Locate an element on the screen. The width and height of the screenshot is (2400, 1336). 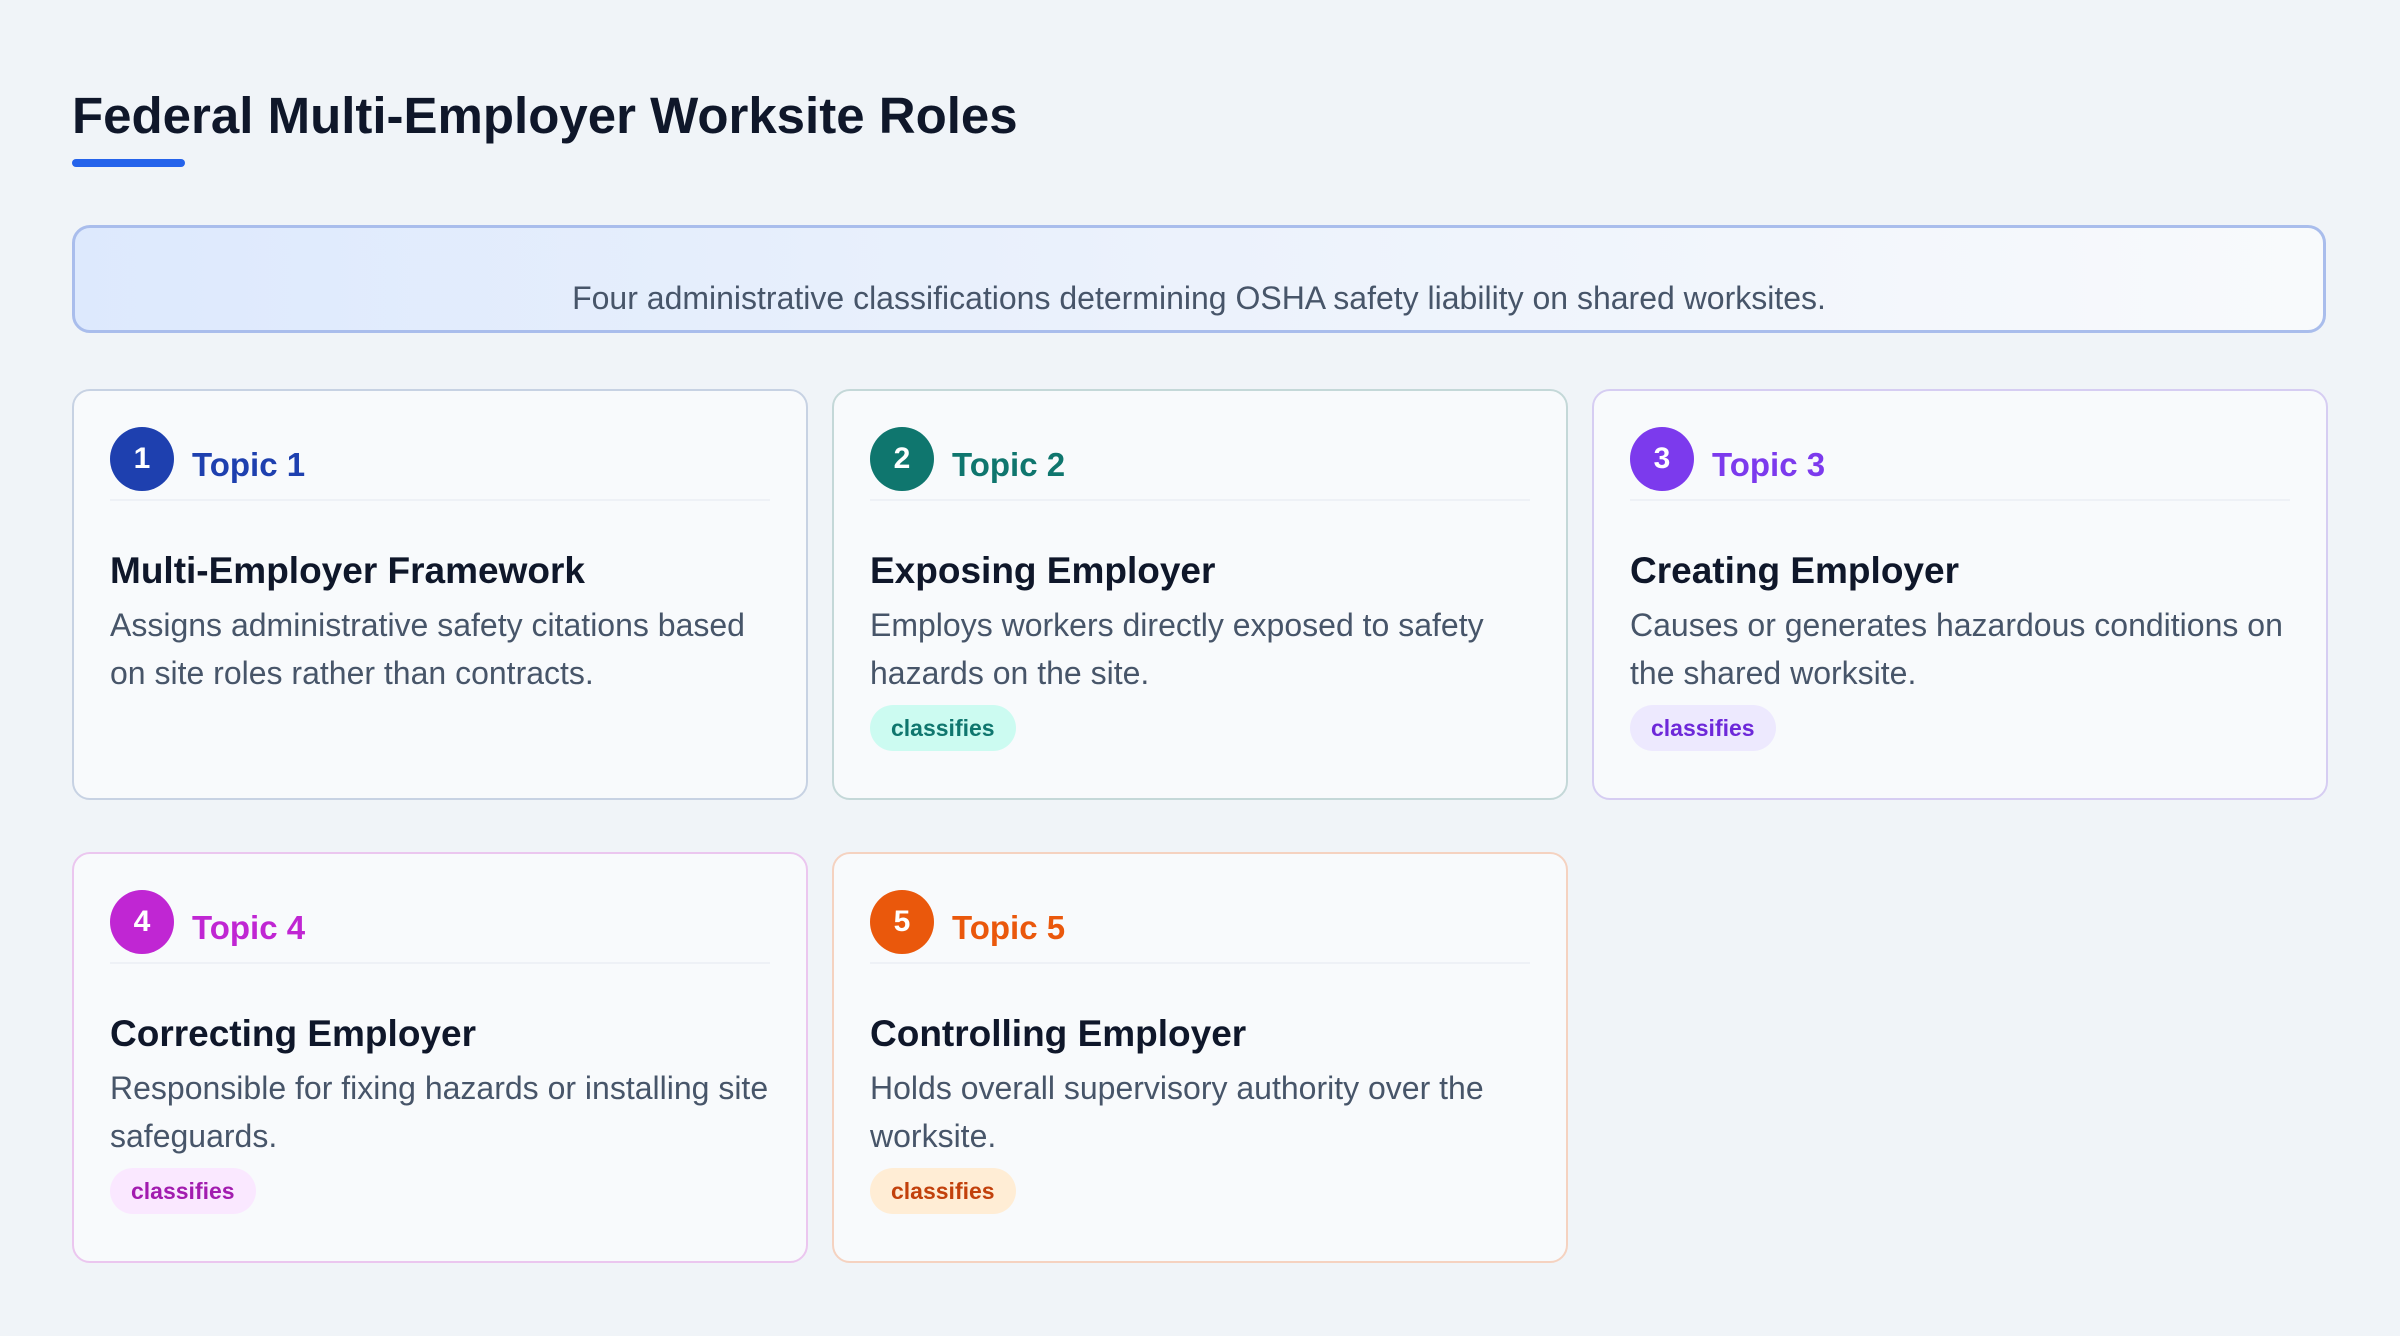
card-title: Controlling Employer is located at coordinates (1058, 1033).